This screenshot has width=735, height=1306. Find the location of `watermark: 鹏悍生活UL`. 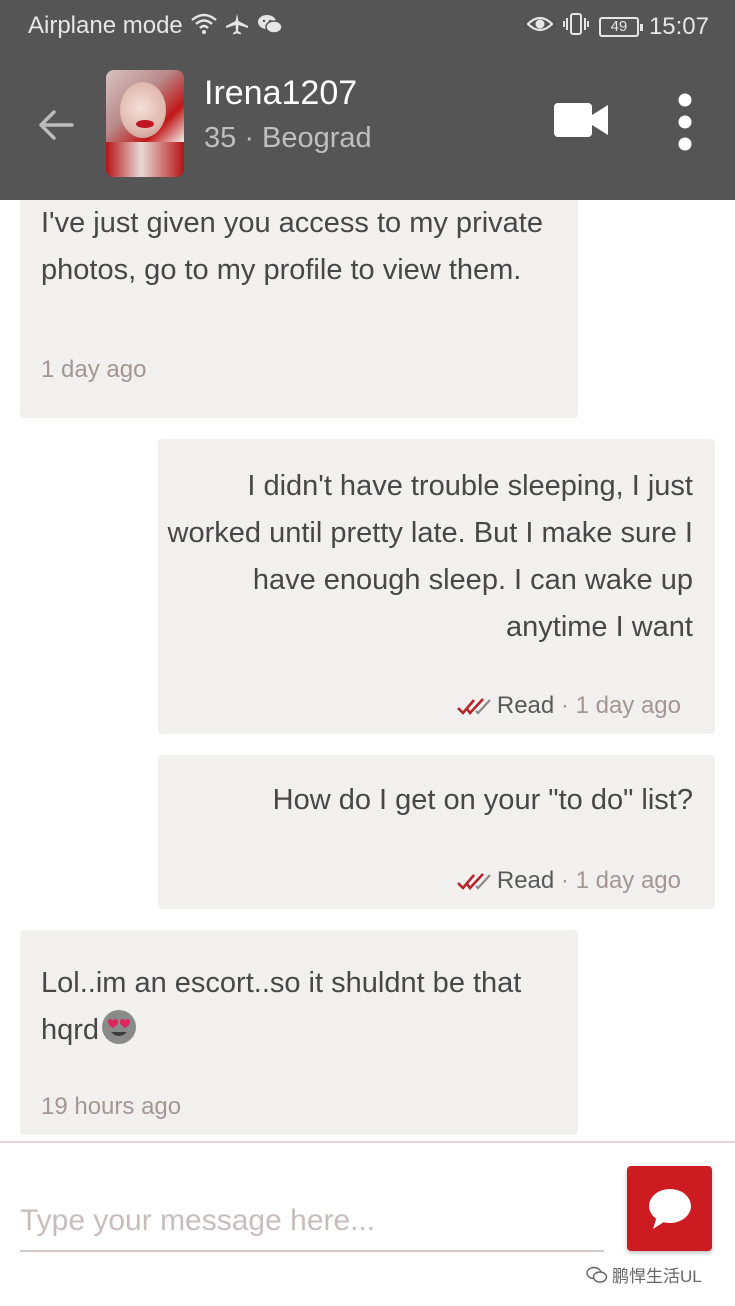

watermark: 鹏悍生活UL is located at coordinates (644, 1274).